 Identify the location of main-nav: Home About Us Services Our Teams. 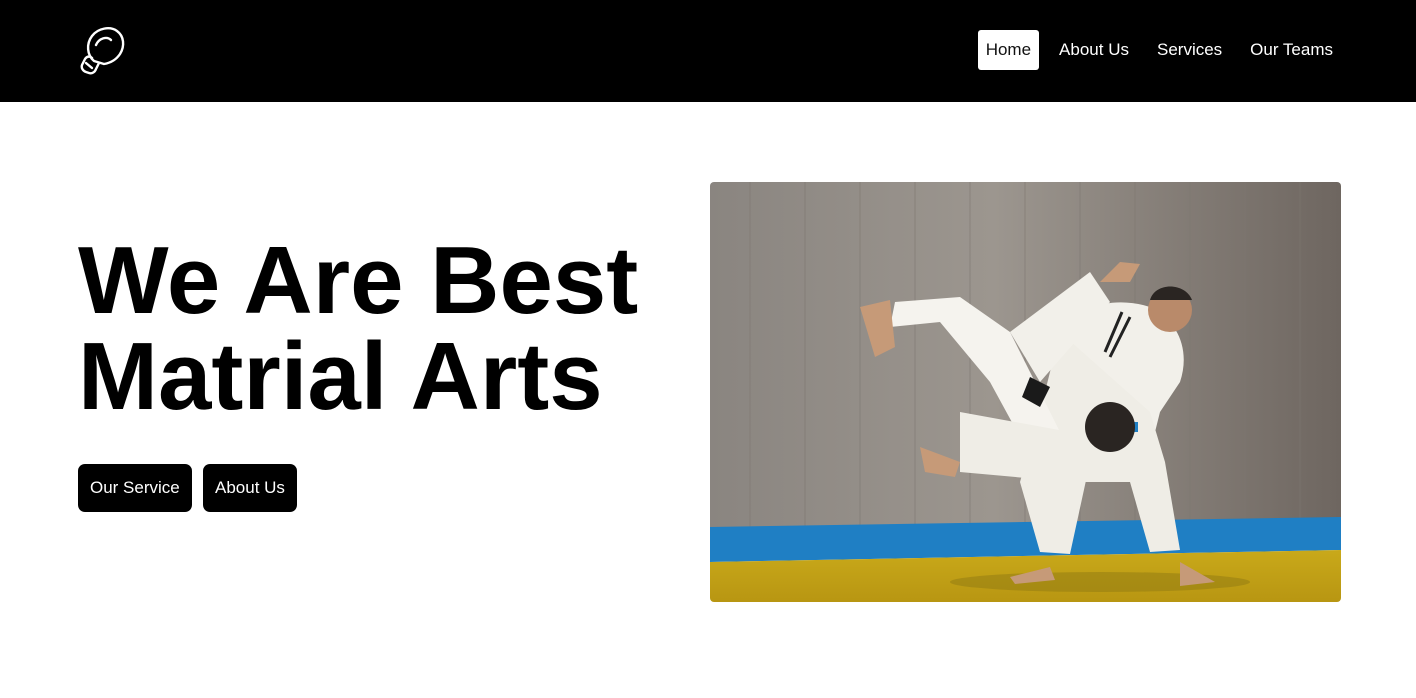
(1159, 50).